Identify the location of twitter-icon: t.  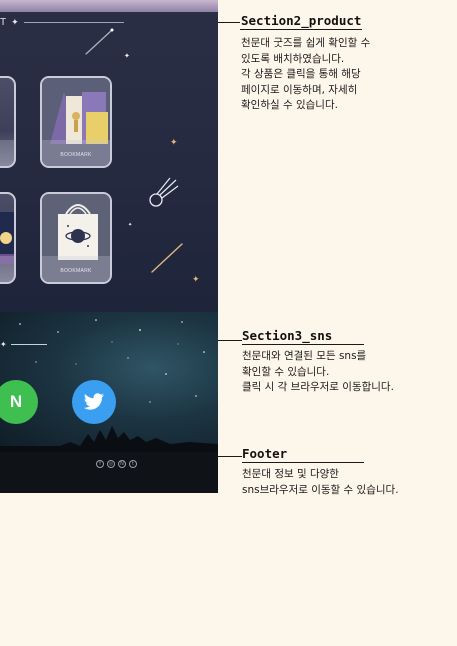
(133, 464).